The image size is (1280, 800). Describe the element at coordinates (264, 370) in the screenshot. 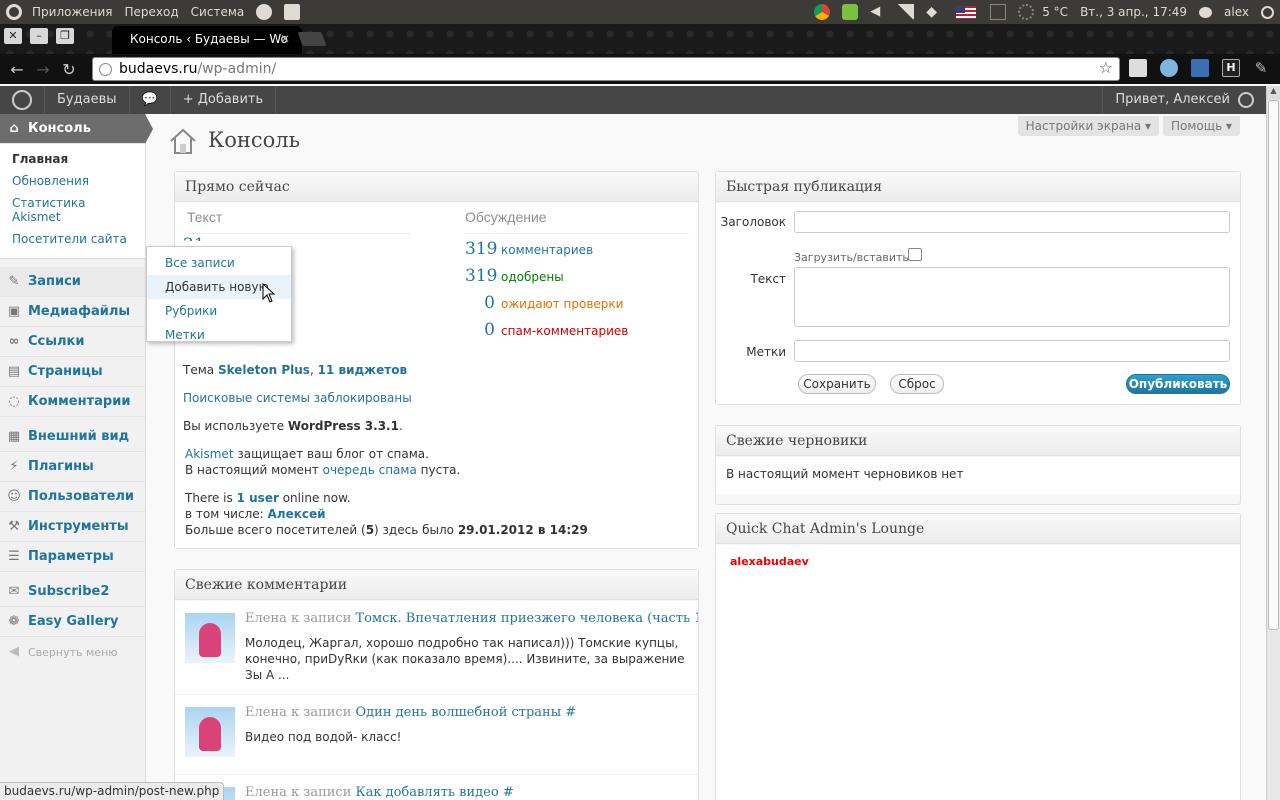

I see `theme-name-link: Skeleton Plus` at that location.